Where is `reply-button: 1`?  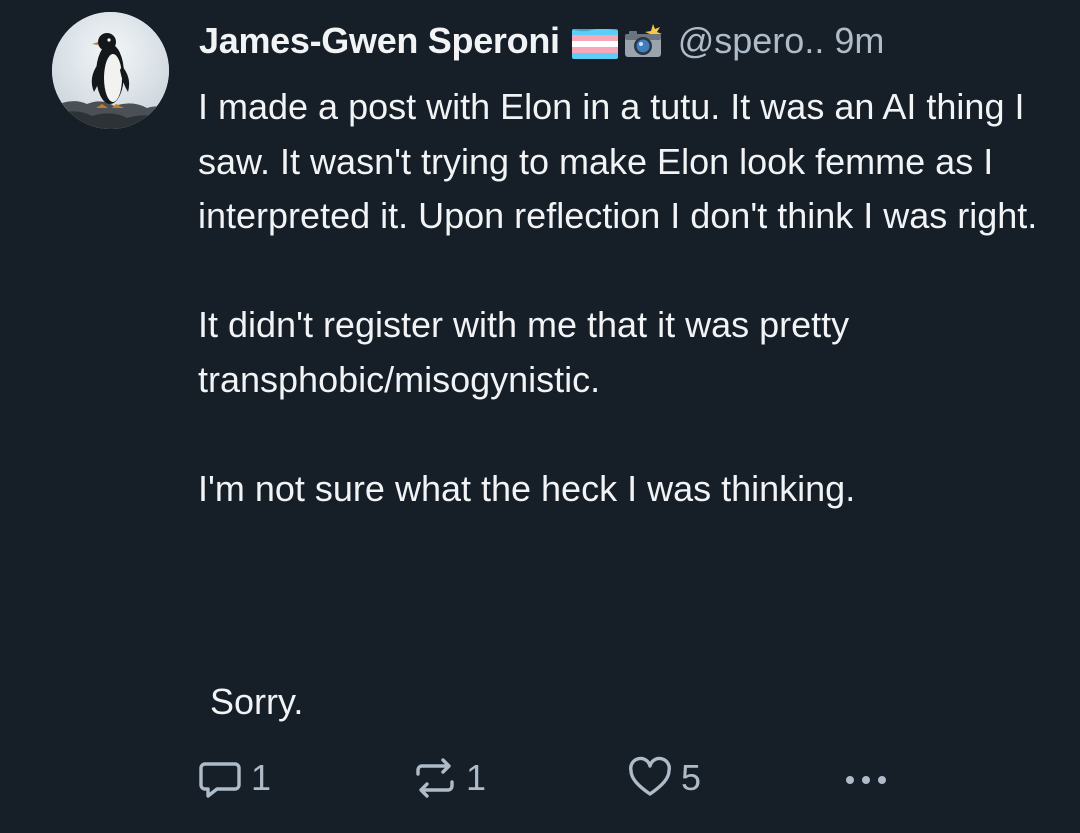
reply-button: 1 is located at coordinates (234, 778).